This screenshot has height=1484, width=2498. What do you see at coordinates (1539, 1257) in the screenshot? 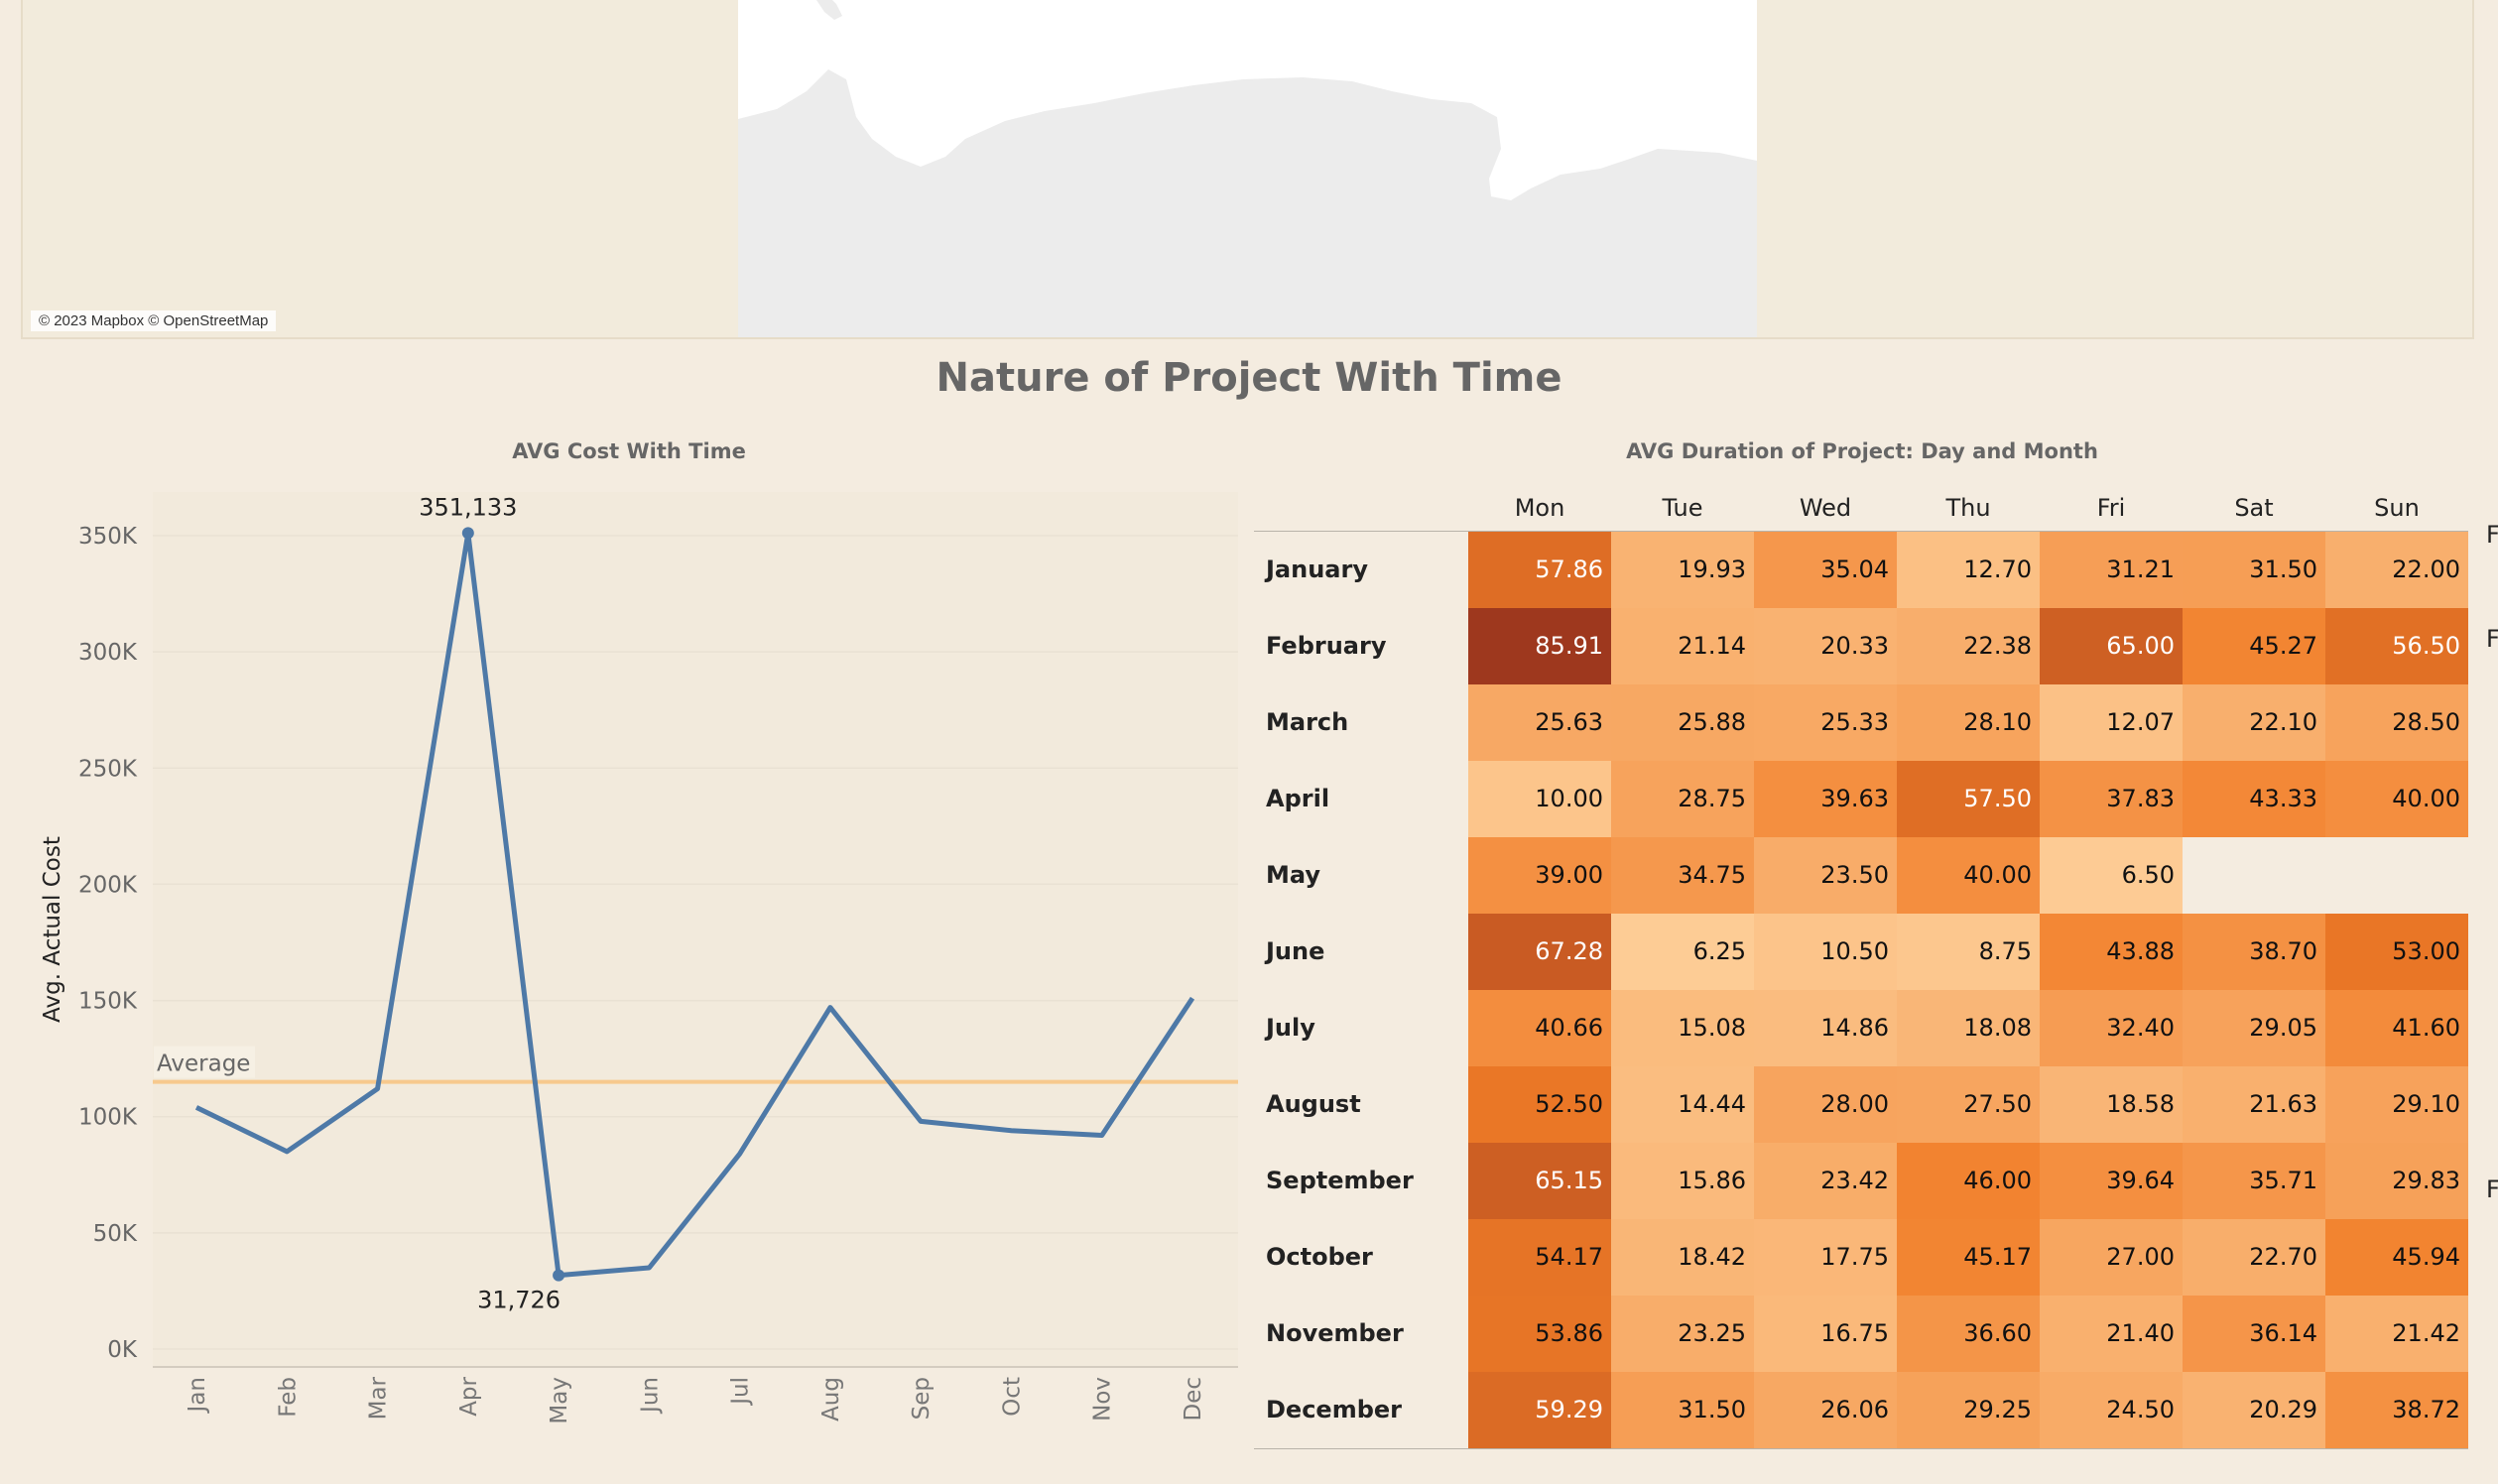
I see `heatmap-cell: 54.17` at bounding box center [1539, 1257].